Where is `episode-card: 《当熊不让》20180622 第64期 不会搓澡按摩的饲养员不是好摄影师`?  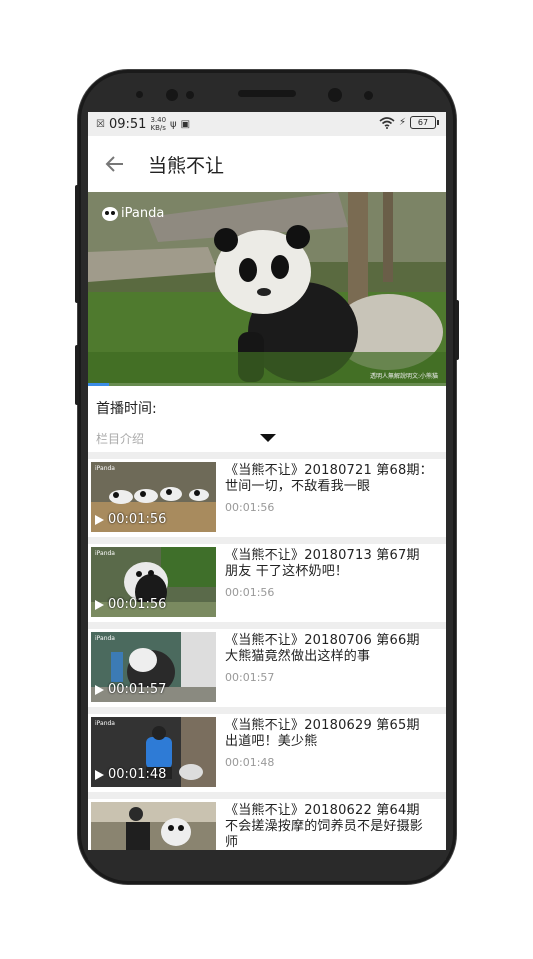
episode-card: 《当熊不让》20180622 第64期 不会搓澡按摩的饲养员不是好摄影师 is located at coordinates (267, 824).